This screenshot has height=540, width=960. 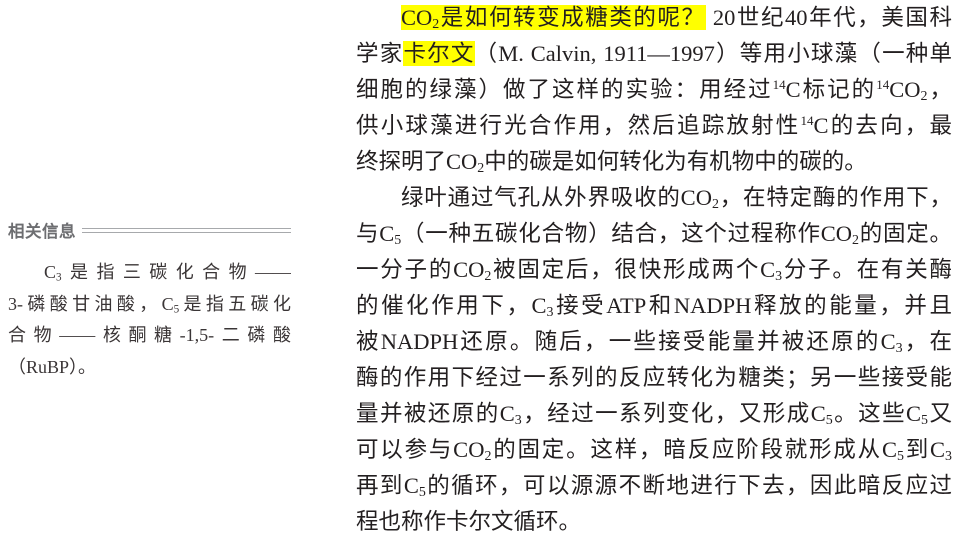 What do you see at coordinates (675, 161) in the screenshot?
I see `text-run: 中的碳是如何转化为有机物中的碳的。` at bounding box center [675, 161].